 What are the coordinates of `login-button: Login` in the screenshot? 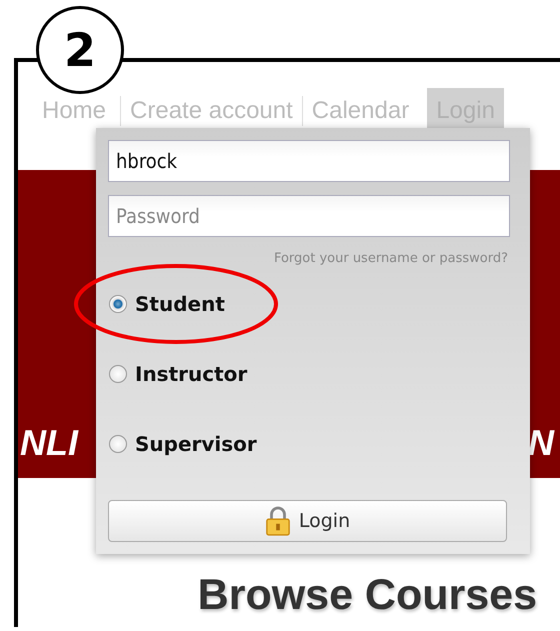 It's located at (307, 521).